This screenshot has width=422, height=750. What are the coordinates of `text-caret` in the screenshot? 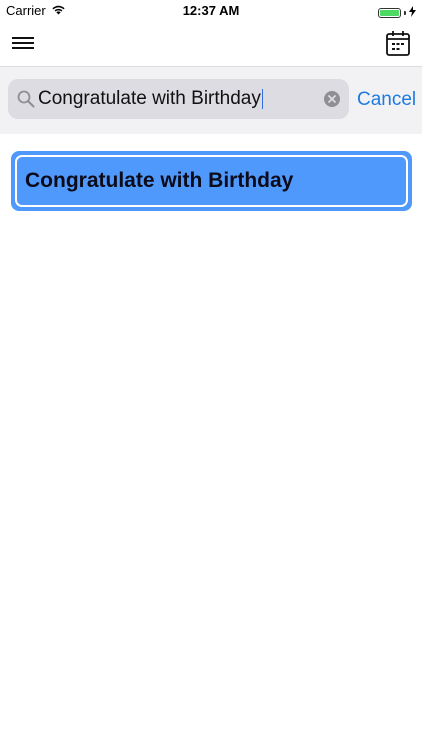 It's located at (262, 98).